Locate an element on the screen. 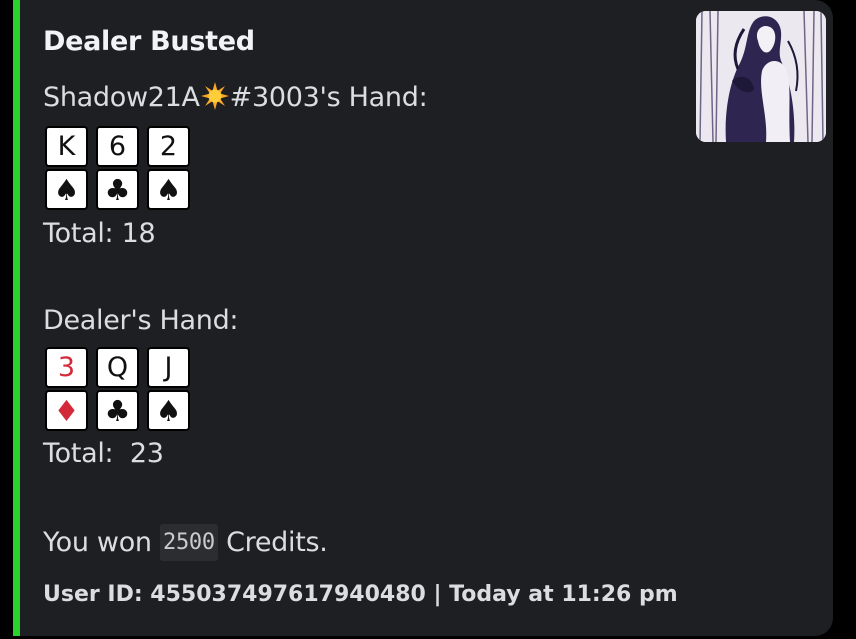 This screenshot has width=856, height=639. embed-thumbnail is located at coordinates (761, 76).